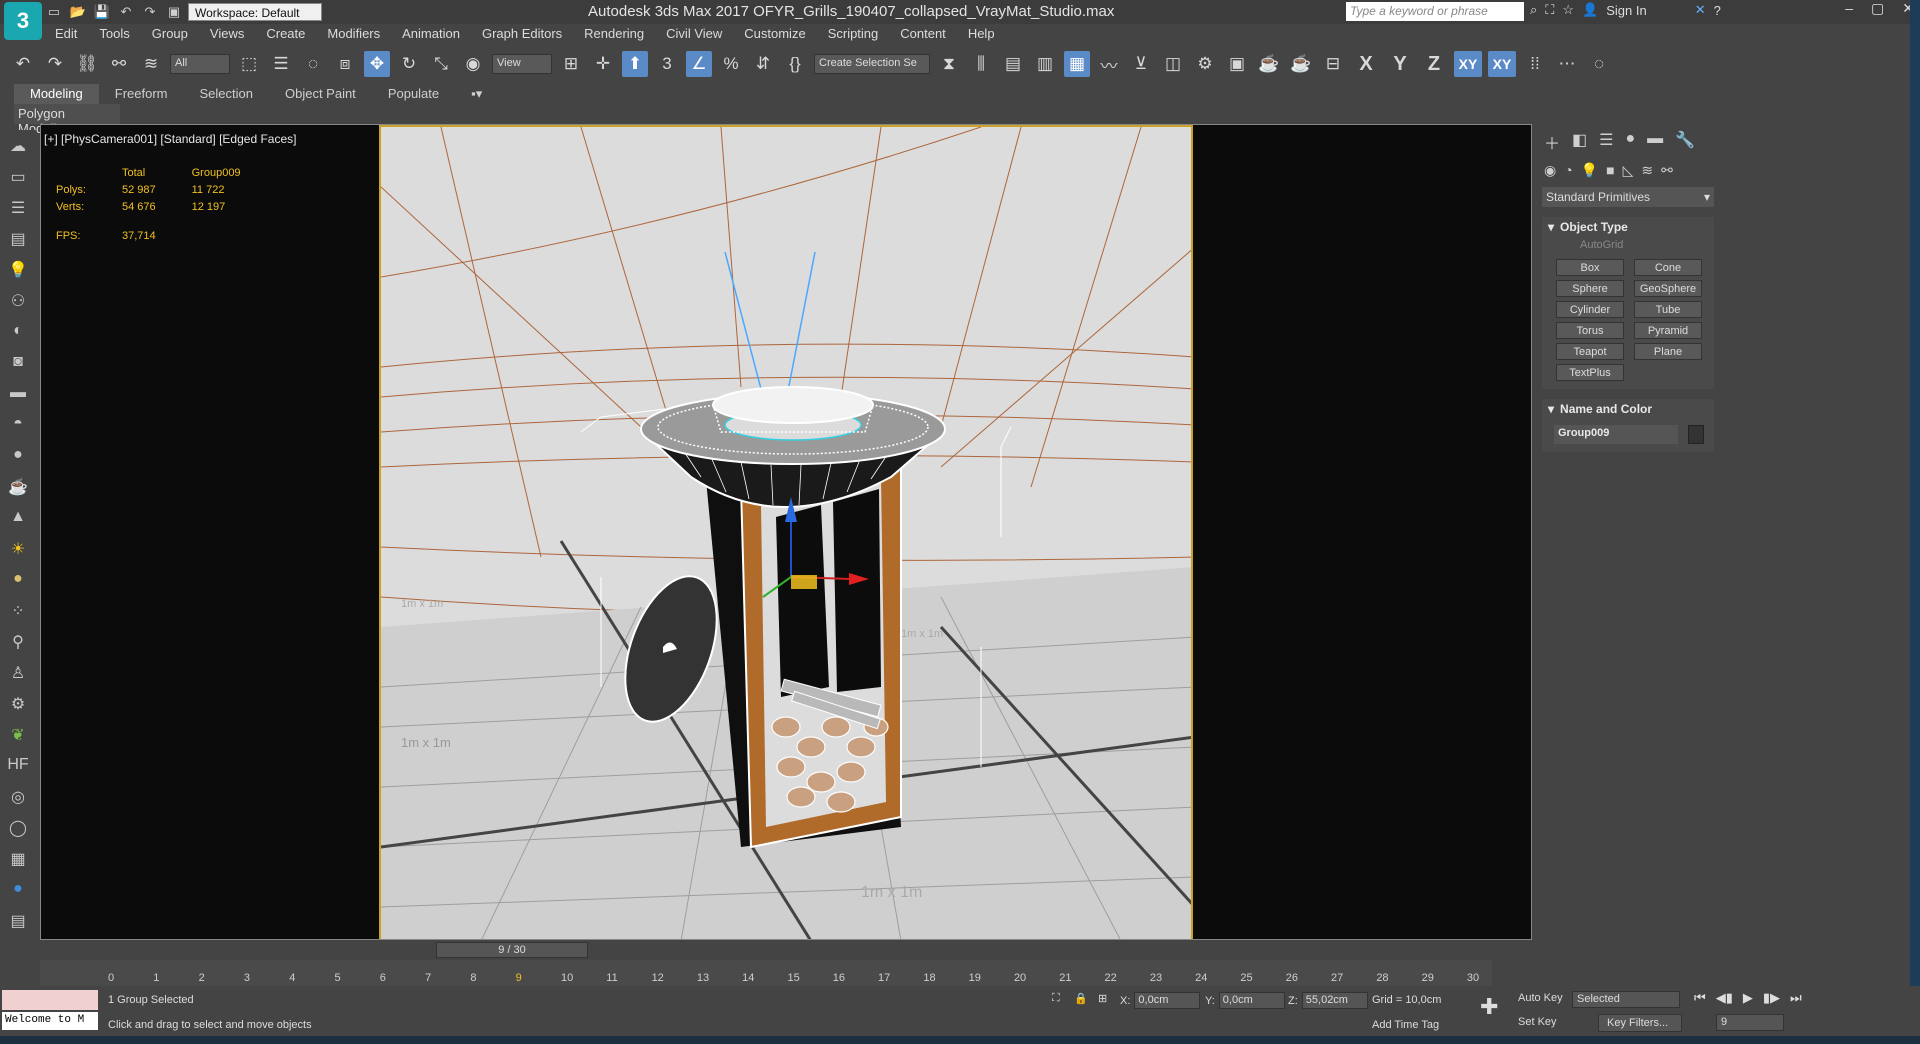 This screenshot has height=1044, width=1920. Describe the element at coordinates (1056, 998) in the screenshot. I see `isolate-icon: ⛶` at that location.